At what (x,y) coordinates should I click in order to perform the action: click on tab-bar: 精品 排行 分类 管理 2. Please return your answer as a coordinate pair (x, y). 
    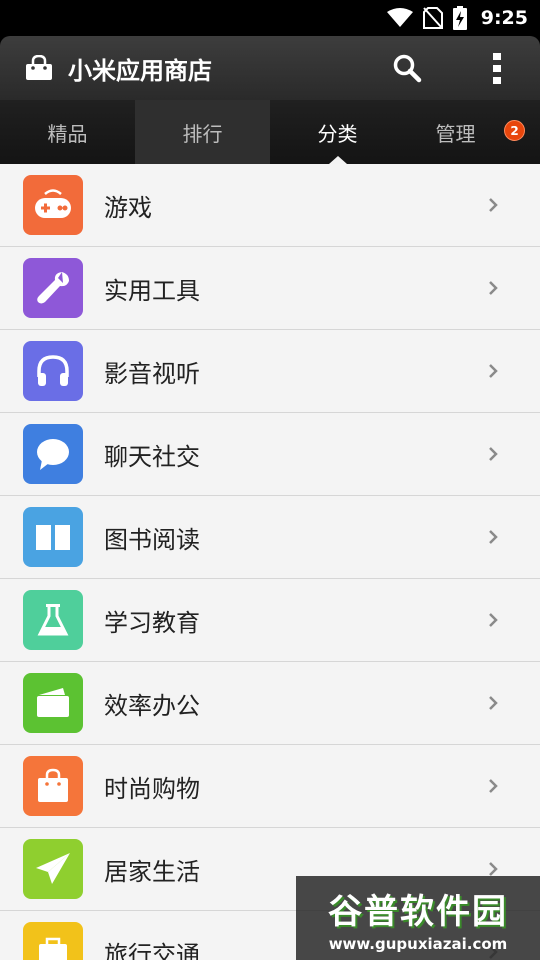
    Looking at the image, I should click on (270, 132).